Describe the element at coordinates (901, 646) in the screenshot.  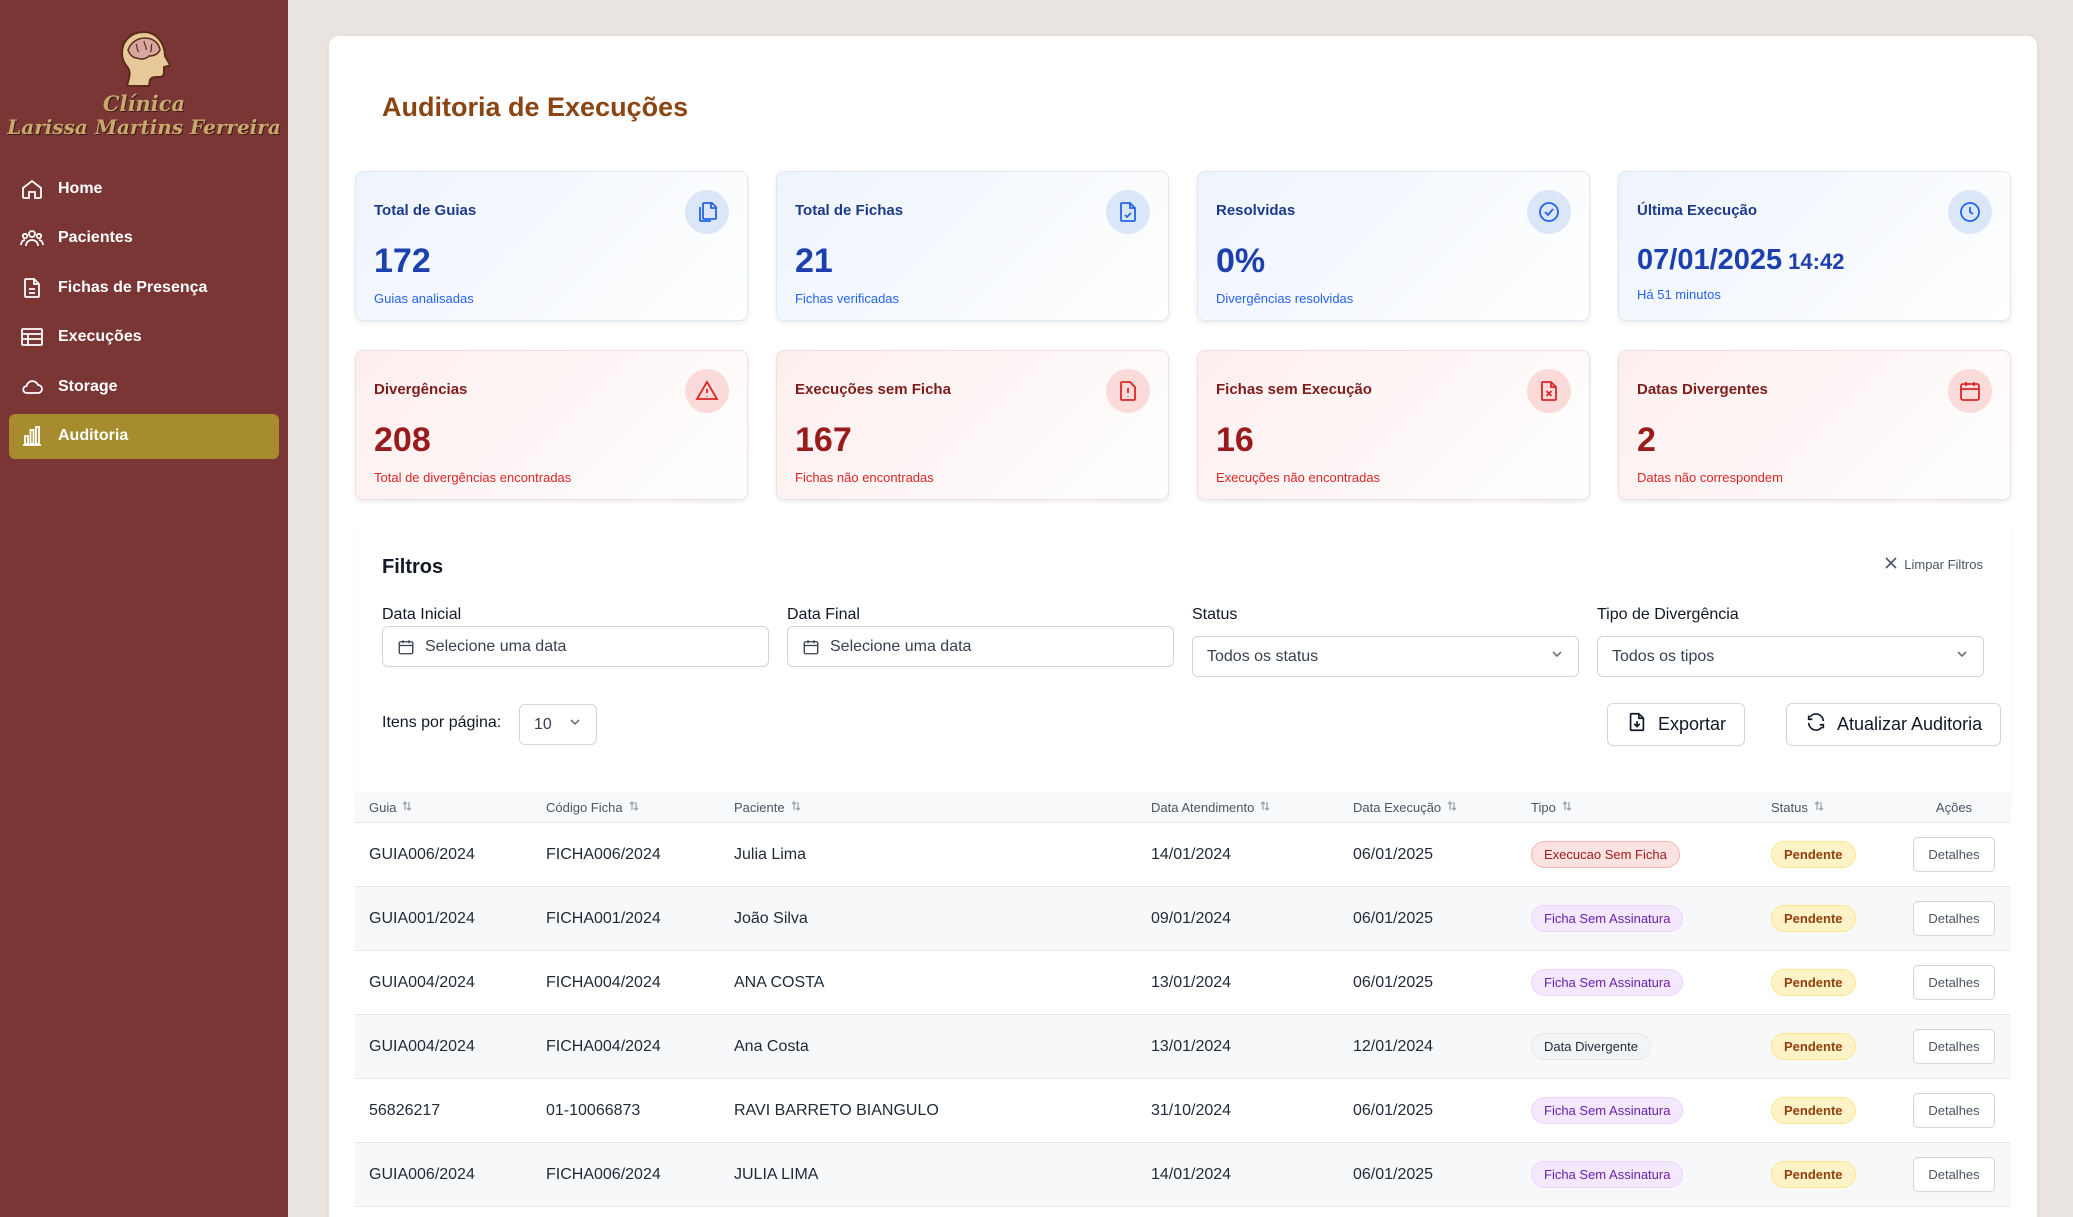
I see `data-final-placeholder: Selecione uma data` at that location.